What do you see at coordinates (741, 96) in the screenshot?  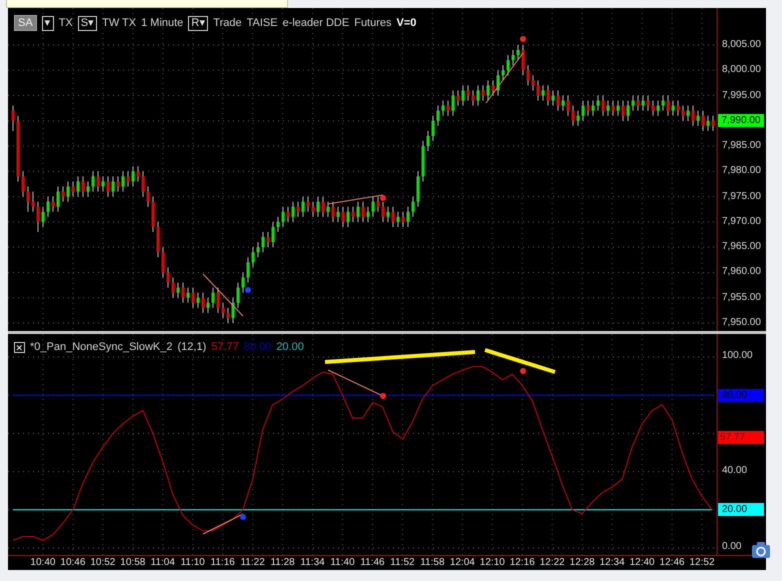 I see `axis-label: 7,995.00` at bounding box center [741, 96].